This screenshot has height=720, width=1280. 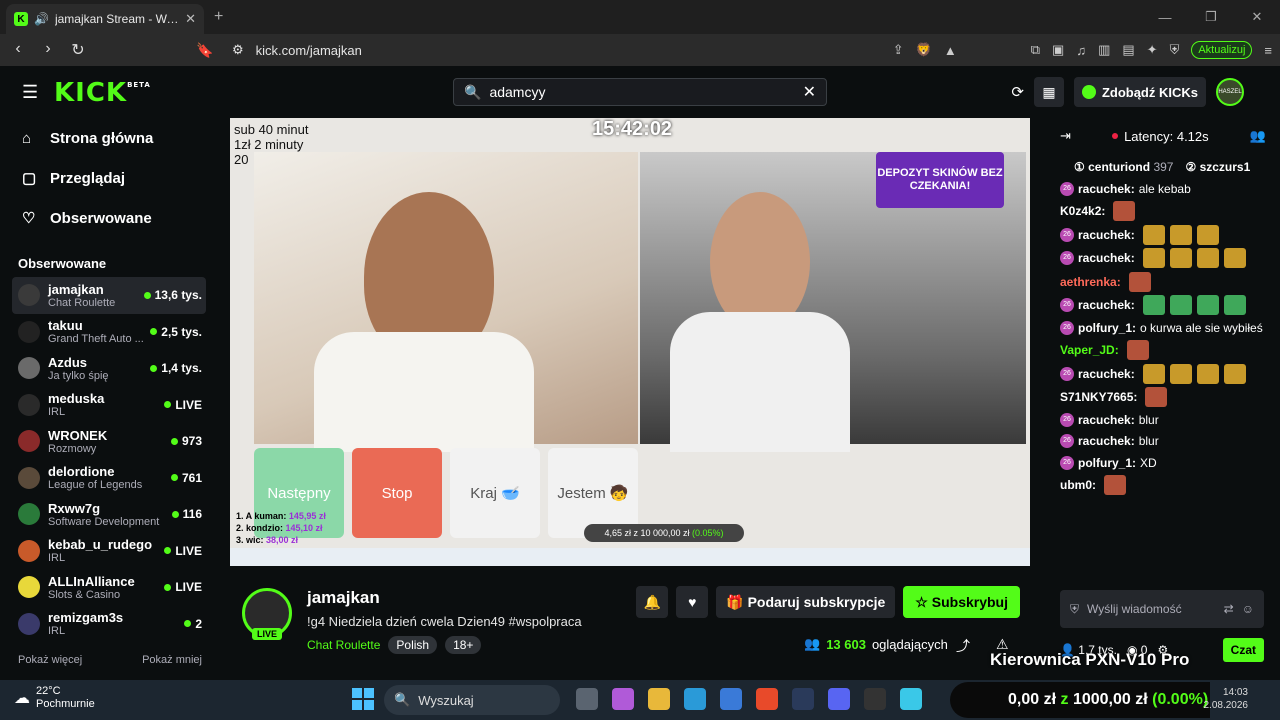 What do you see at coordinates (1139, 92) in the screenshot?
I see `get-kicks-button: Zdobądź KICKs` at bounding box center [1139, 92].